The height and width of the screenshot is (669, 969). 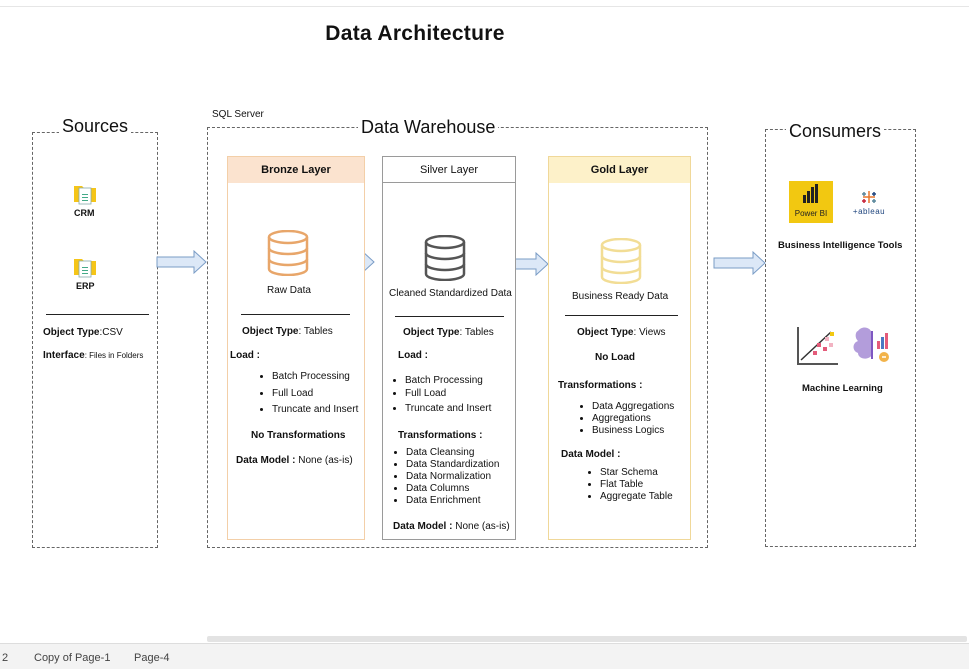 I want to click on list-item: Data Normalization, so click(x=452, y=477).